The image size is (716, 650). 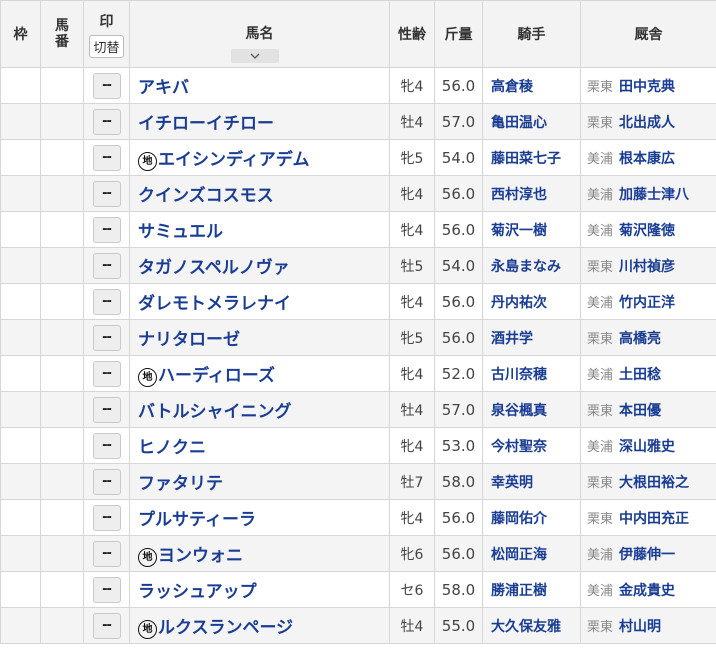 What do you see at coordinates (526, 267) in the screenshot?
I see `jockey-link: 永島まなみ` at bounding box center [526, 267].